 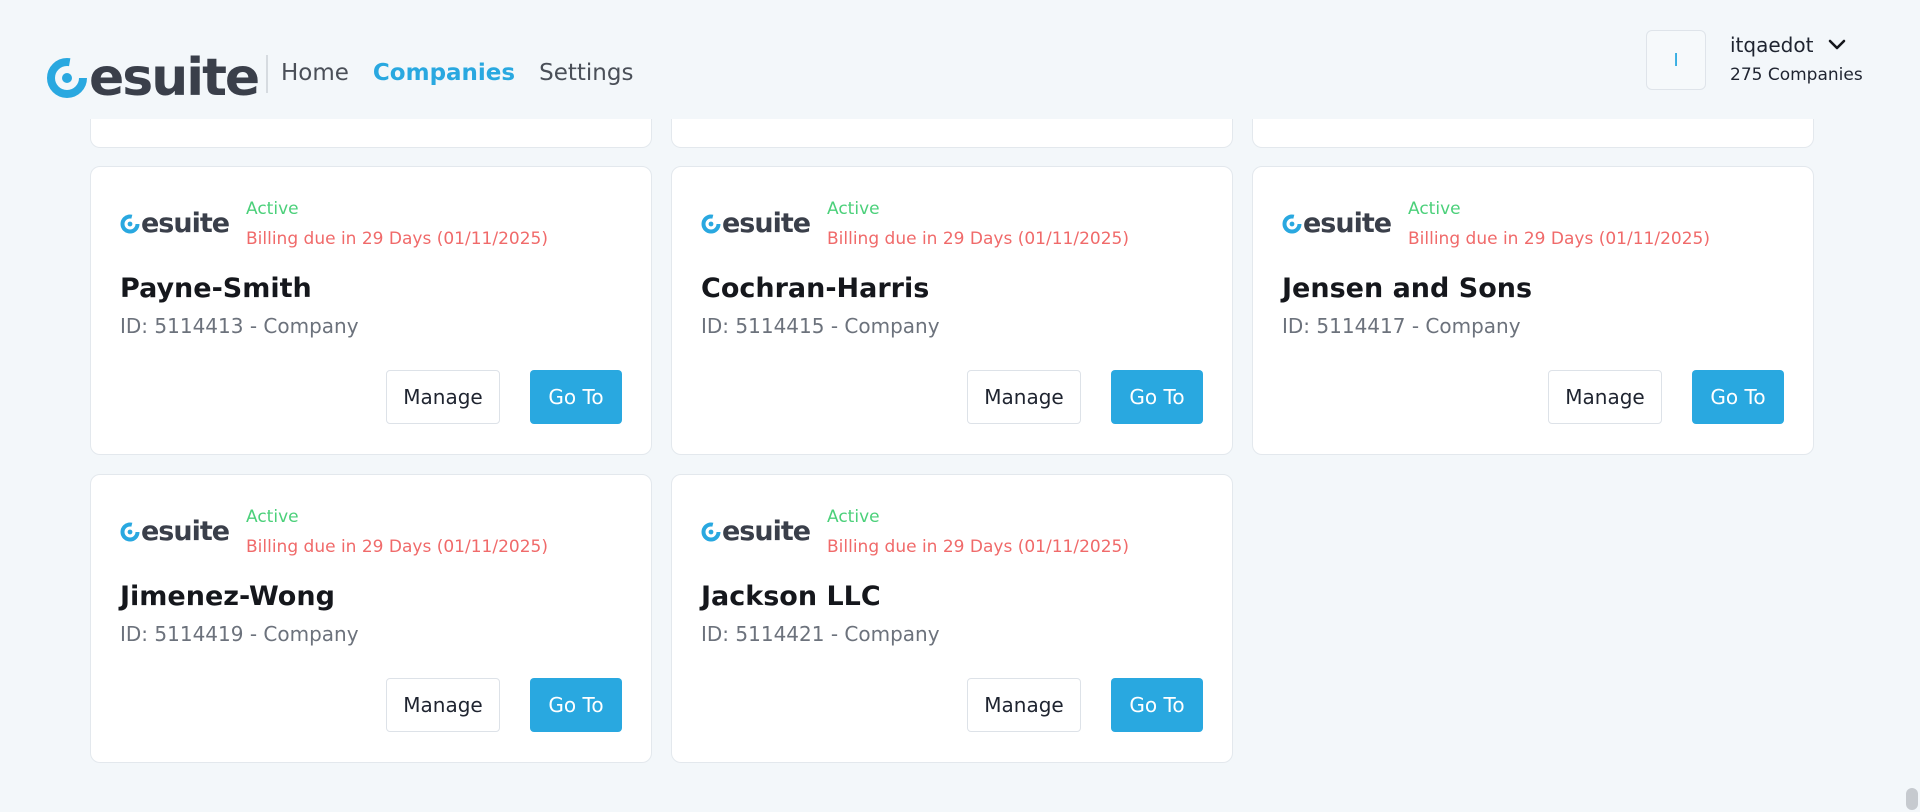 What do you see at coordinates (820, 634) in the screenshot?
I see `company-id: ID: 5114421 - Company` at bounding box center [820, 634].